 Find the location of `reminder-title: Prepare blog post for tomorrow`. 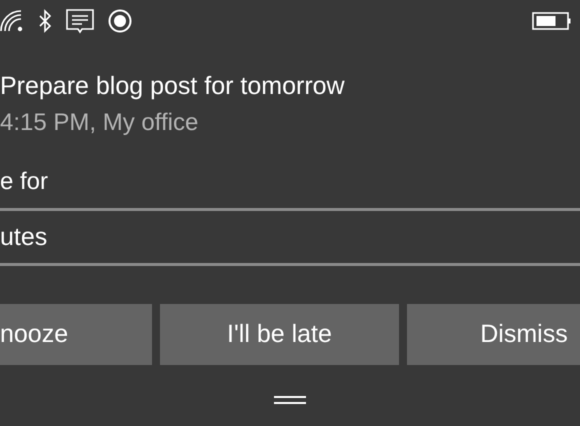

reminder-title: Prepare blog post for tomorrow is located at coordinates (173, 86).